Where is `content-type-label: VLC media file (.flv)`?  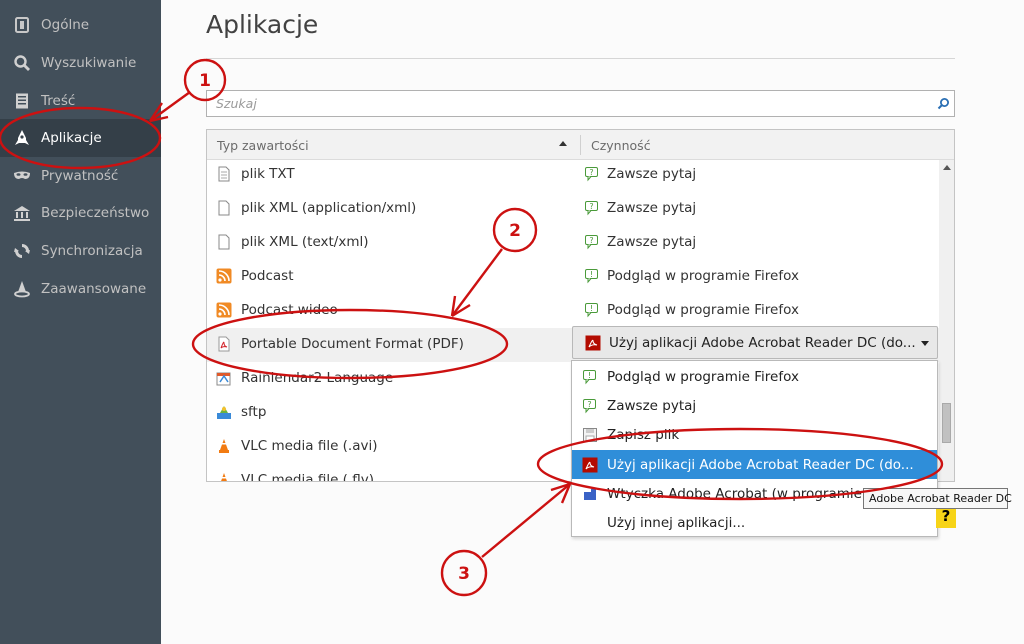 content-type-label: VLC media file (.flv) is located at coordinates (307, 477).